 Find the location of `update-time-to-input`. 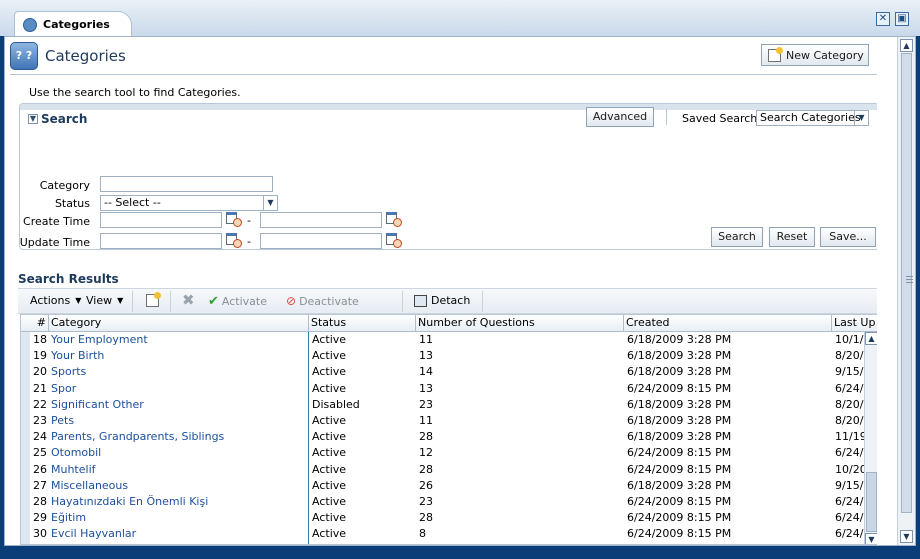

update-time-to-input is located at coordinates (321, 241).